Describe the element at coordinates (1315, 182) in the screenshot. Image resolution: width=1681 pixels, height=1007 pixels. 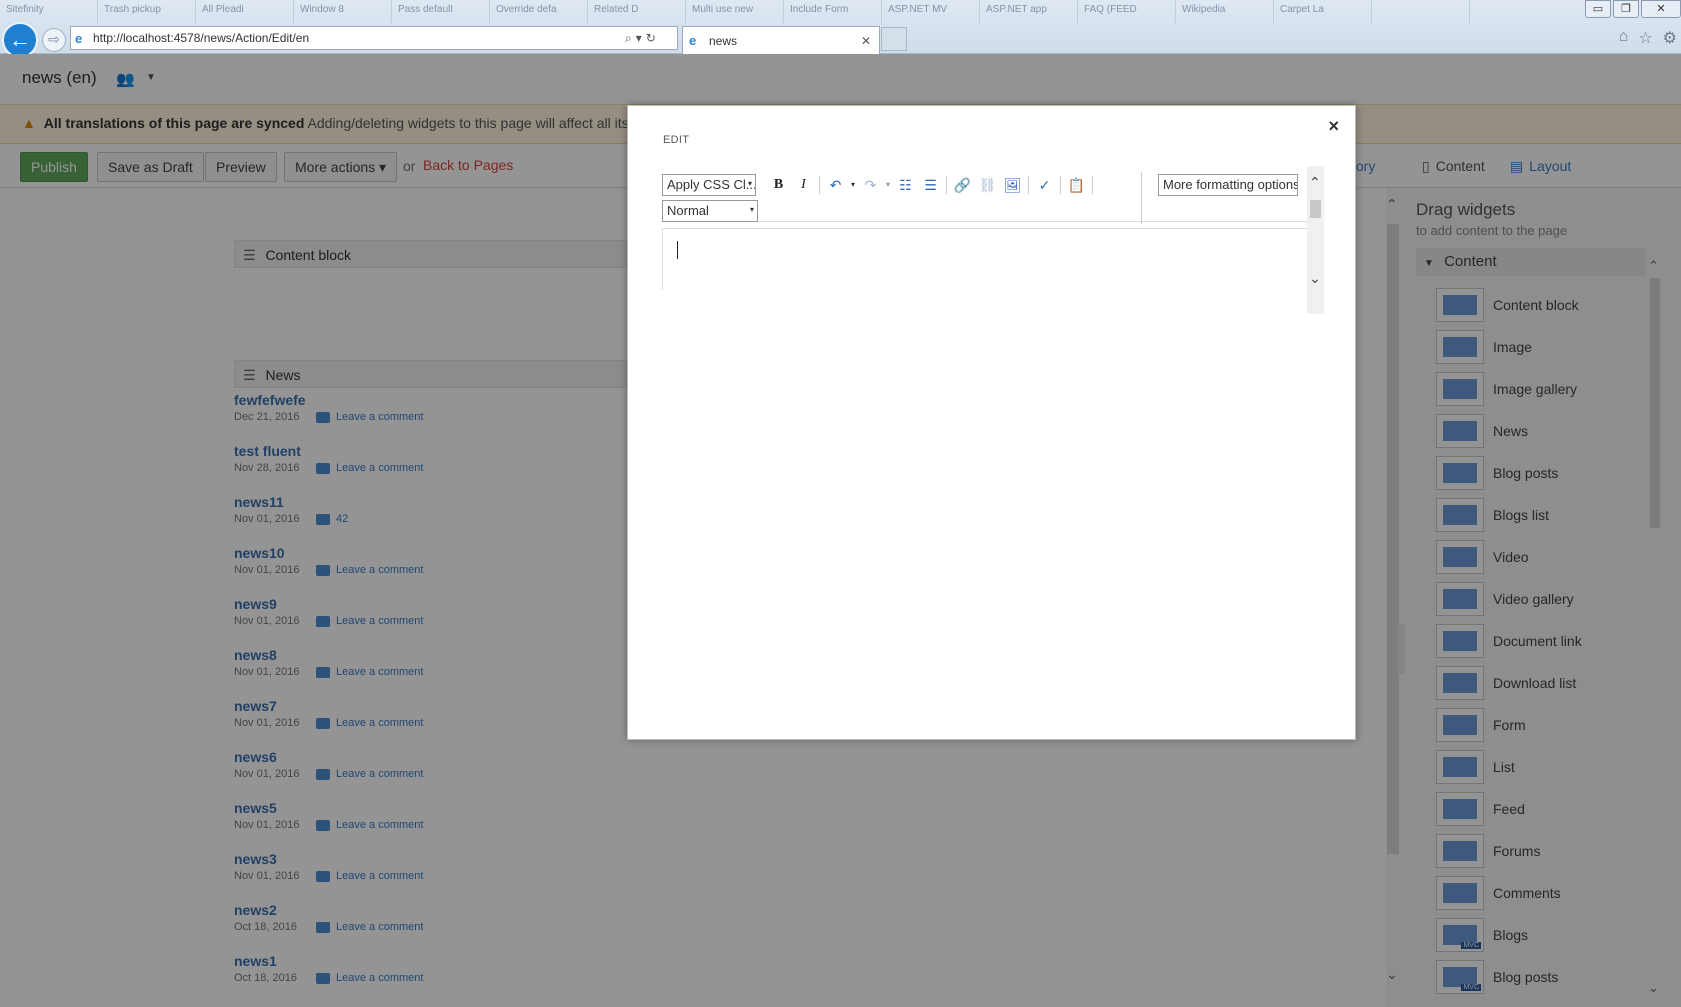
I see `scroll-up-icon: ⌃` at that location.